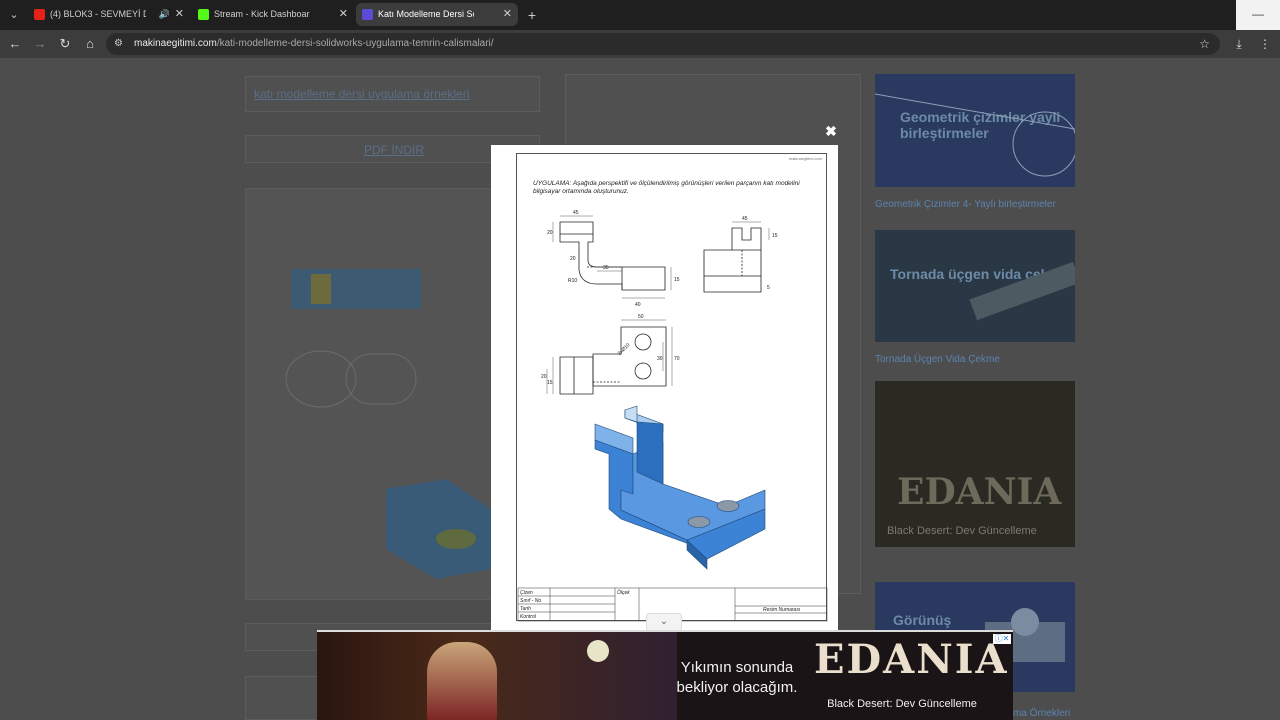  I want to click on ad-hero-figure, so click(462, 681).